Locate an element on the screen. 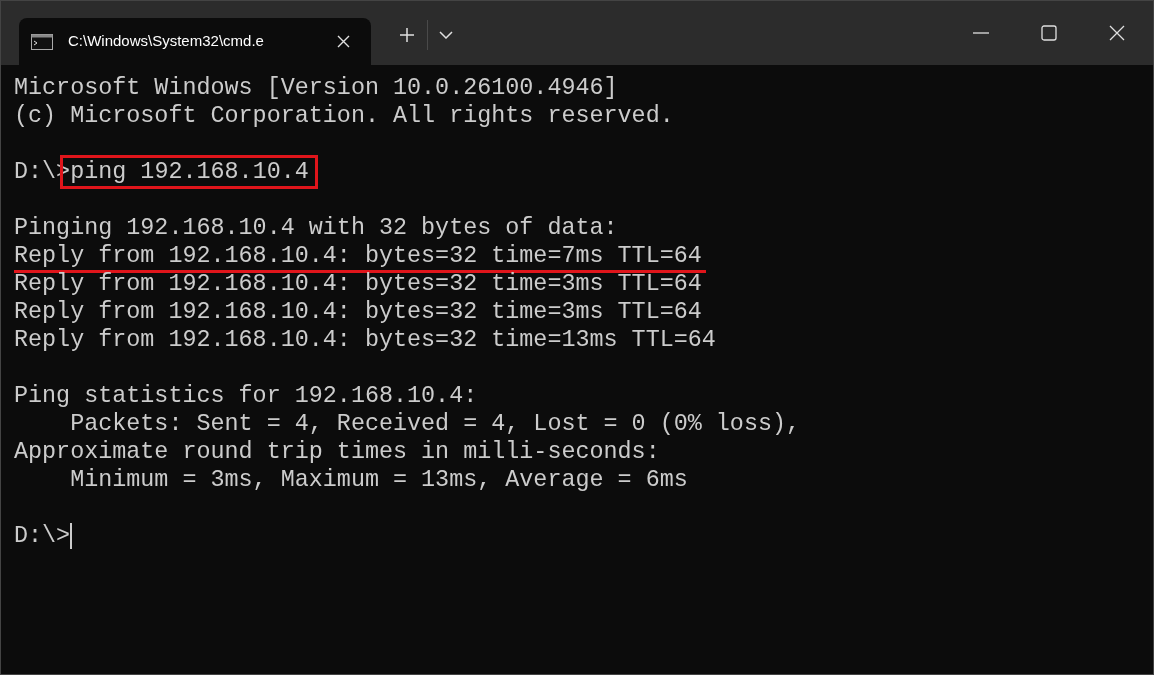 The height and width of the screenshot is (675, 1154). tab: C:\Windows\System32\cmd.e is located at coordinates (195, 41).